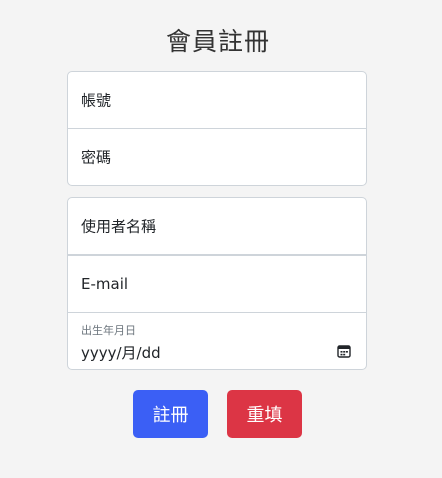 Image resolution: width=442 pixels, height=478 pixels. What do you see at coordinates (217, 341) in the screenshot?
I see `birthdate-field: 出生年月日 yyyy/月/dd` at bounding box center [217, 341].